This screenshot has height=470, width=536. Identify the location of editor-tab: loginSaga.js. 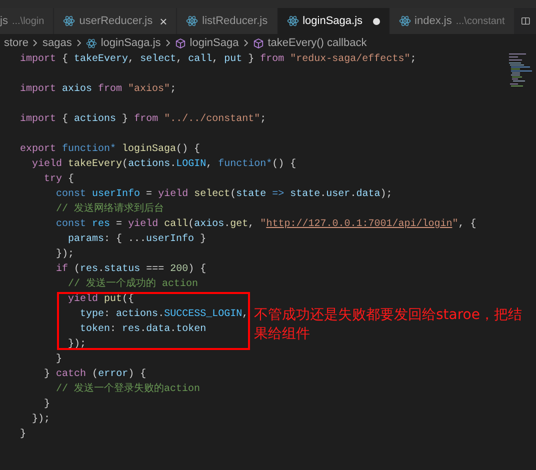
(334, 21).